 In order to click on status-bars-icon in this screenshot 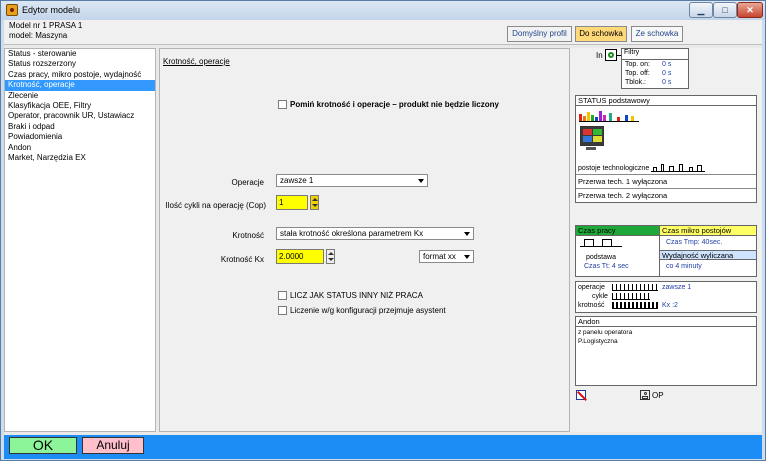, I will do `click(609, 116)`.